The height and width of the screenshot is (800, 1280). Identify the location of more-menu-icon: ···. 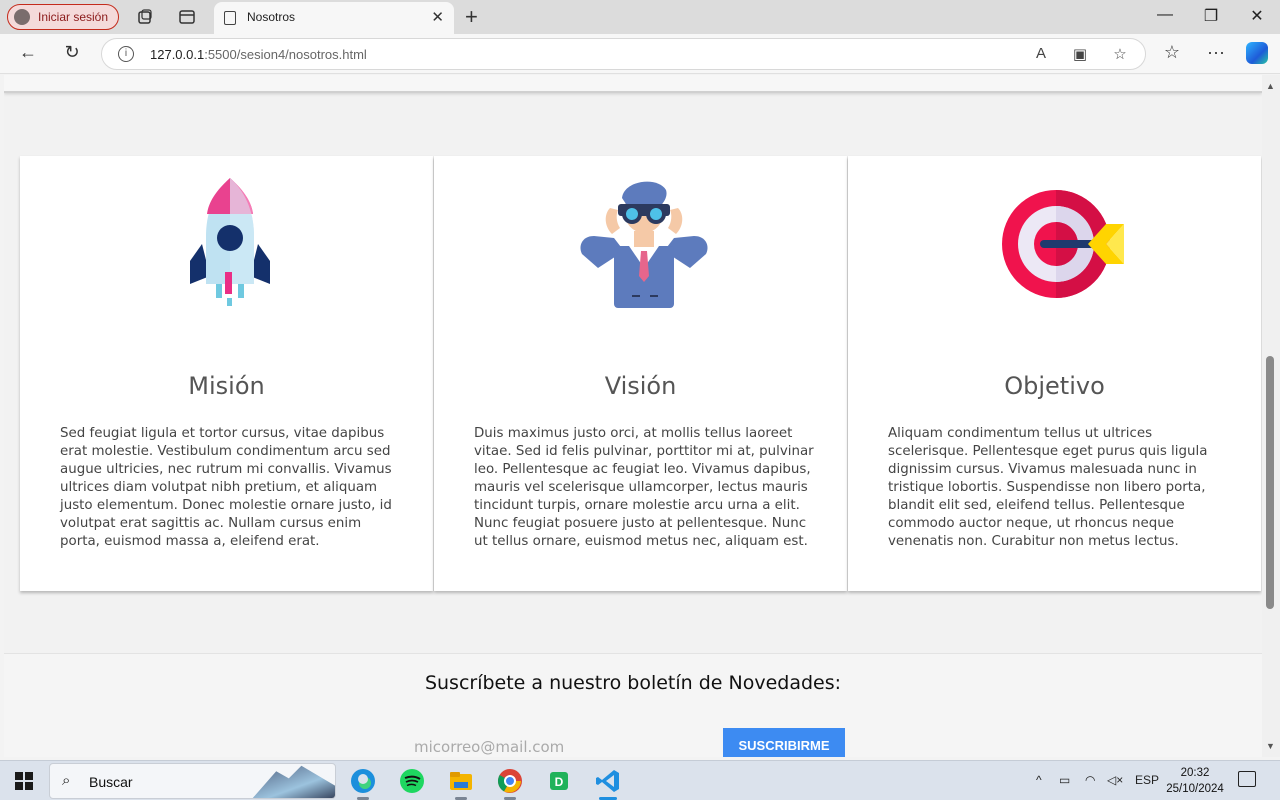
(1216, 52).